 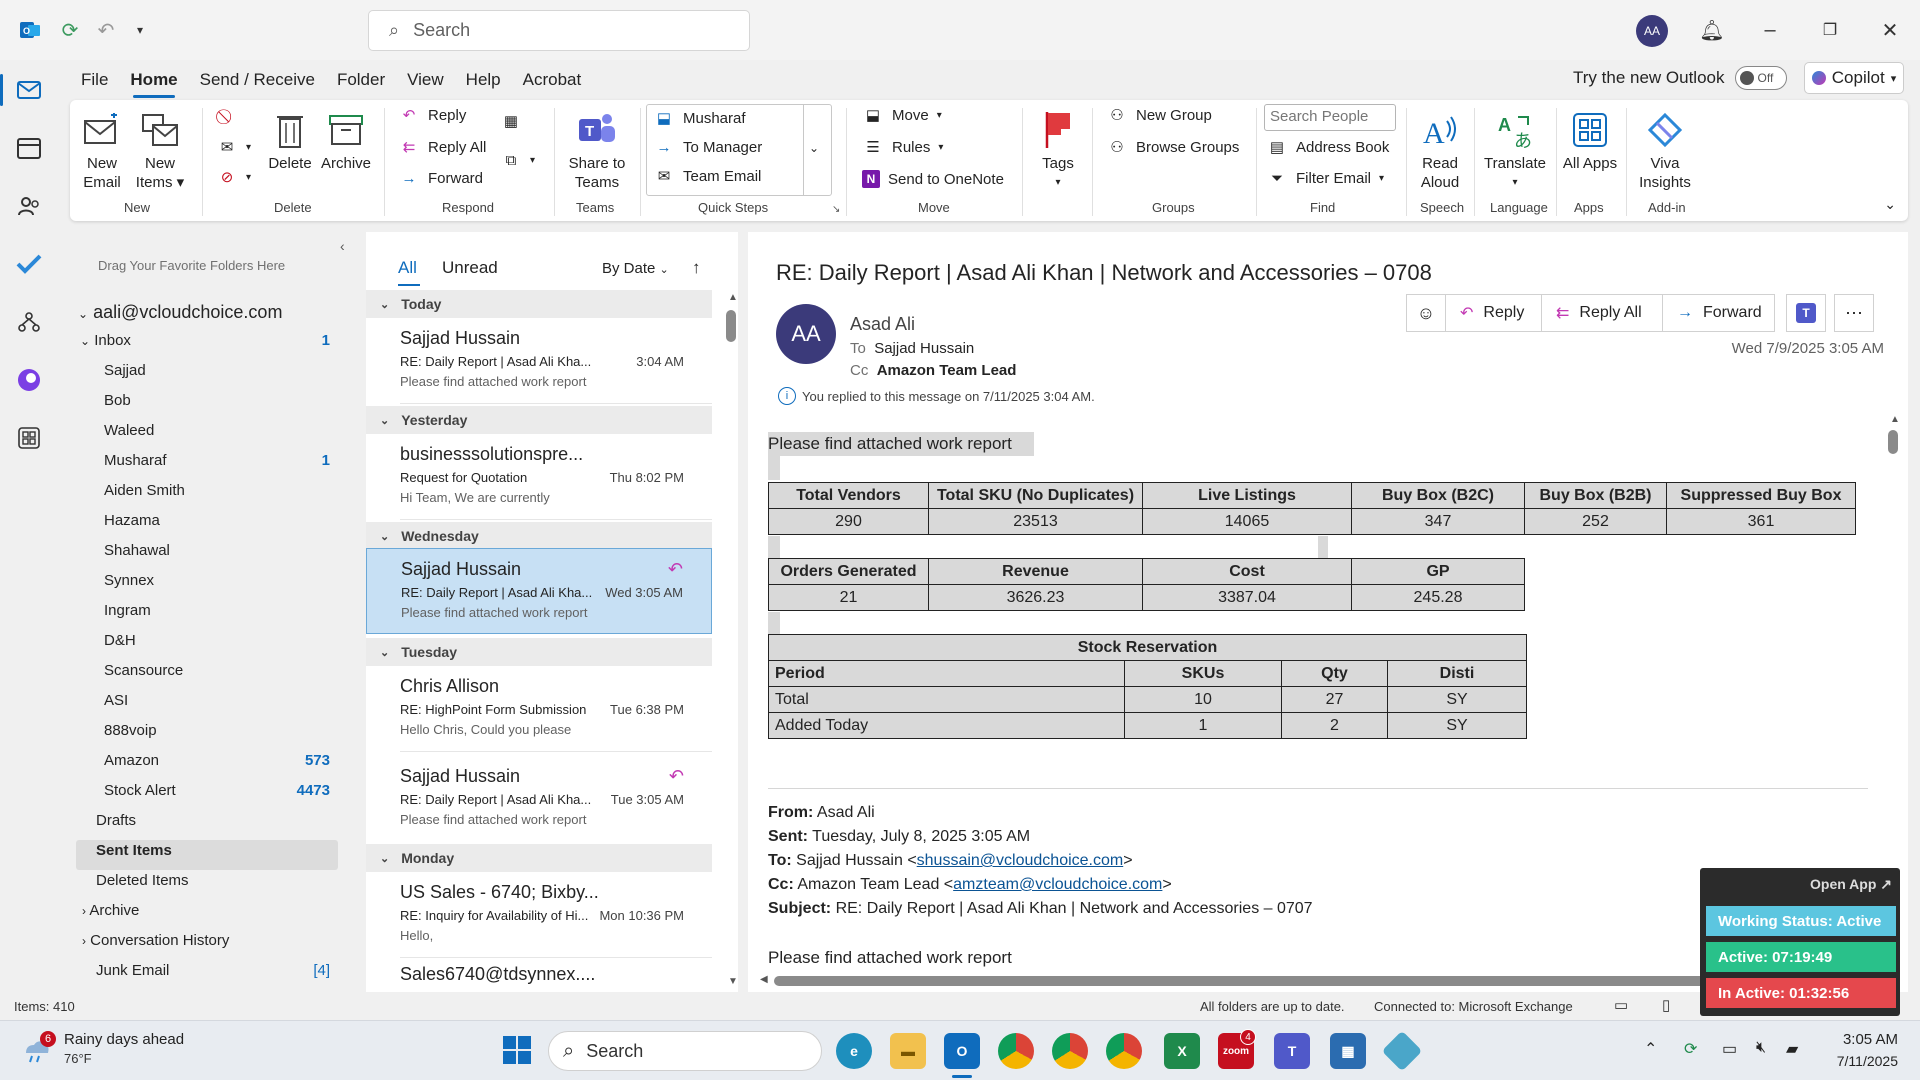 What do you see at coordinates (257, 80) in the screenshot?
I see `tab-send-receive: Send / Receive` at bounding box center [257, 80].